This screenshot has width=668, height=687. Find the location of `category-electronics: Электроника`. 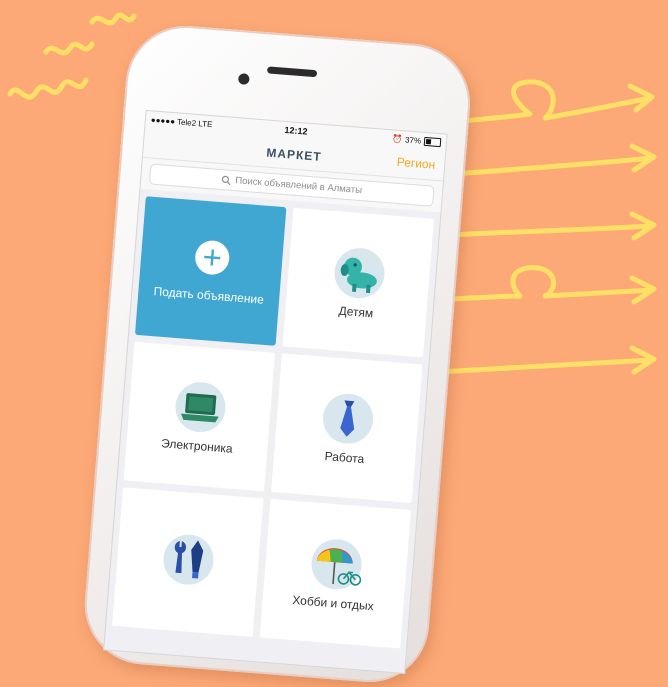

category-electronics: Электроника is located at coordinates (199, 416).